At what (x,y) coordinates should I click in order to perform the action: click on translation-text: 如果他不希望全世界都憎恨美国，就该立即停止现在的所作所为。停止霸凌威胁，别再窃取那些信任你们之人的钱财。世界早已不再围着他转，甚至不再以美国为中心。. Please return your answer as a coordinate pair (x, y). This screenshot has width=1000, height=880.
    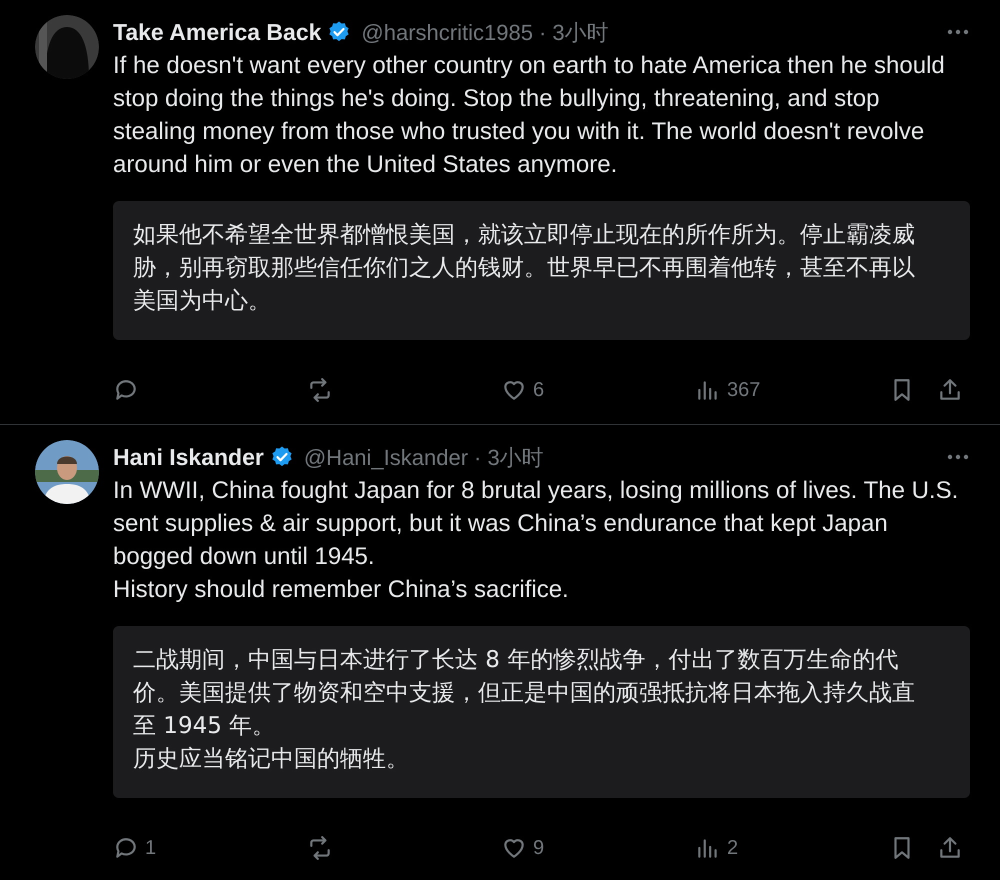
    Looking at the image, I should click on (524, 268).